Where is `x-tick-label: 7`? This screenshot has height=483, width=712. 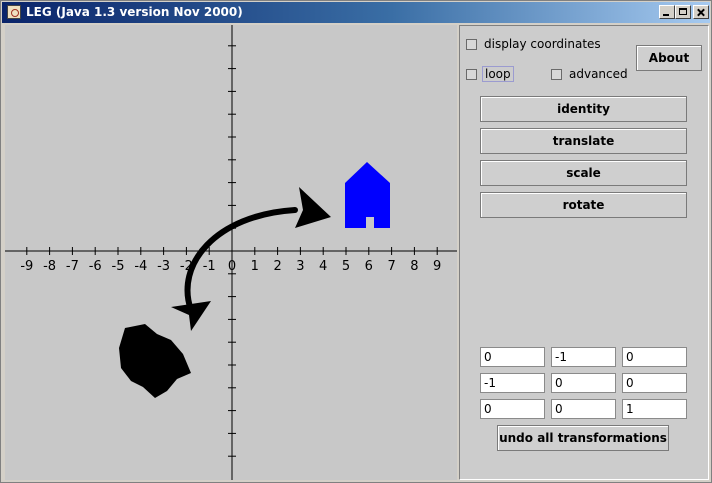 x-tick-label: 7 is located at coordinates (391, 266).